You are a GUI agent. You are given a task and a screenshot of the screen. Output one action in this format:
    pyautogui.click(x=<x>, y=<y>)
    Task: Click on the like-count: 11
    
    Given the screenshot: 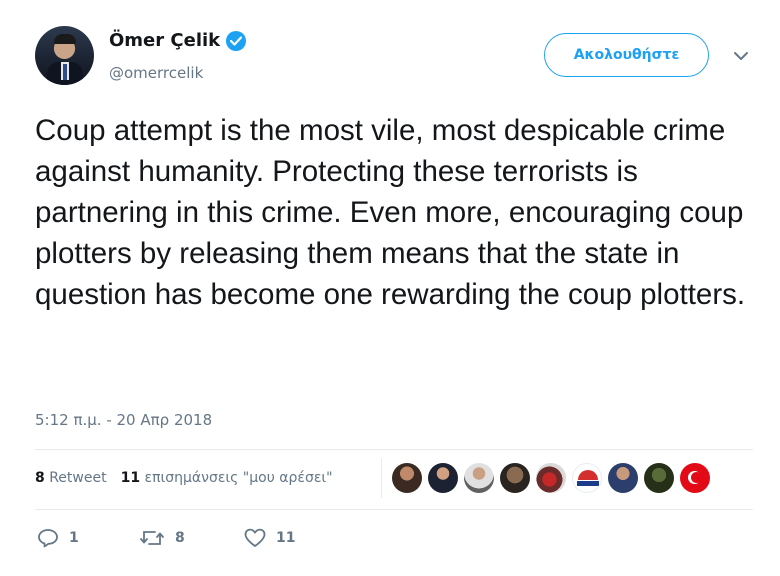 What is the action you would take?
    pyautogui.click(x=286, y=538)
    